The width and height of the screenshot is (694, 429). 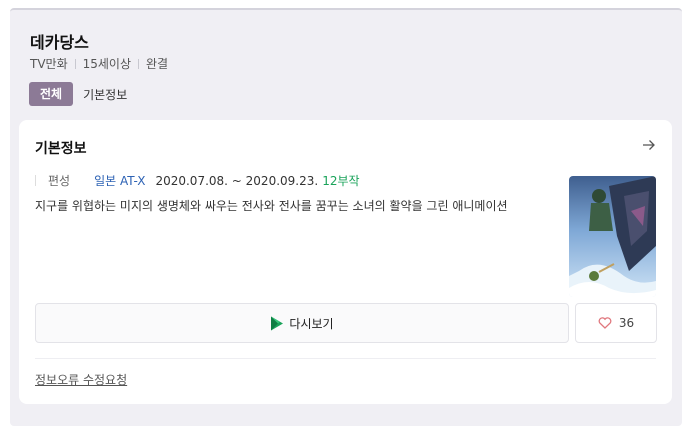 I want to click on tab-bar: 전체 기본정보, so click(x=78, y=94).